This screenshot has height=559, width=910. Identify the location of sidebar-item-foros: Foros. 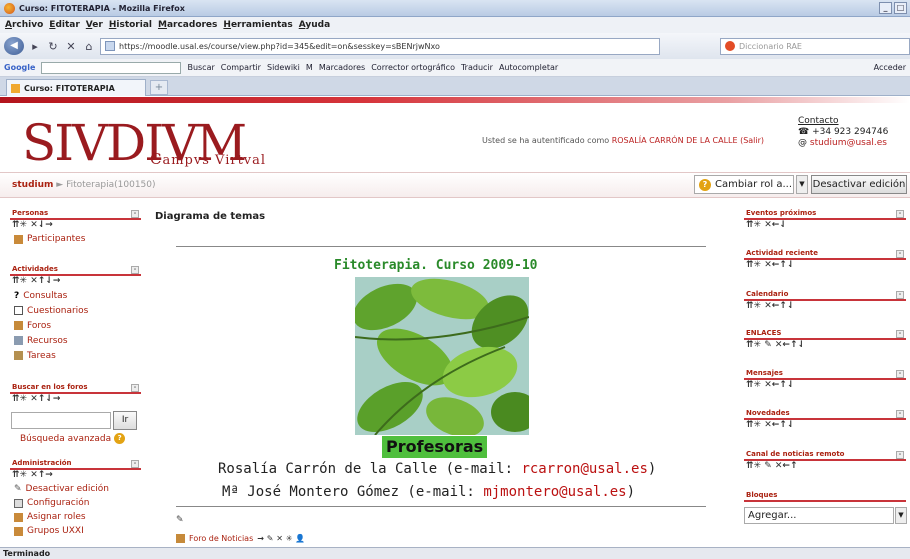
(75, 325).